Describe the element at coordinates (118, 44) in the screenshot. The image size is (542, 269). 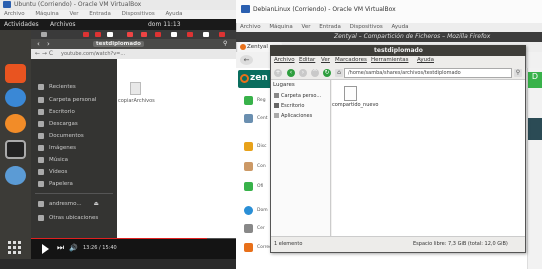
I see `path-segment: testdiplomado` at that location.